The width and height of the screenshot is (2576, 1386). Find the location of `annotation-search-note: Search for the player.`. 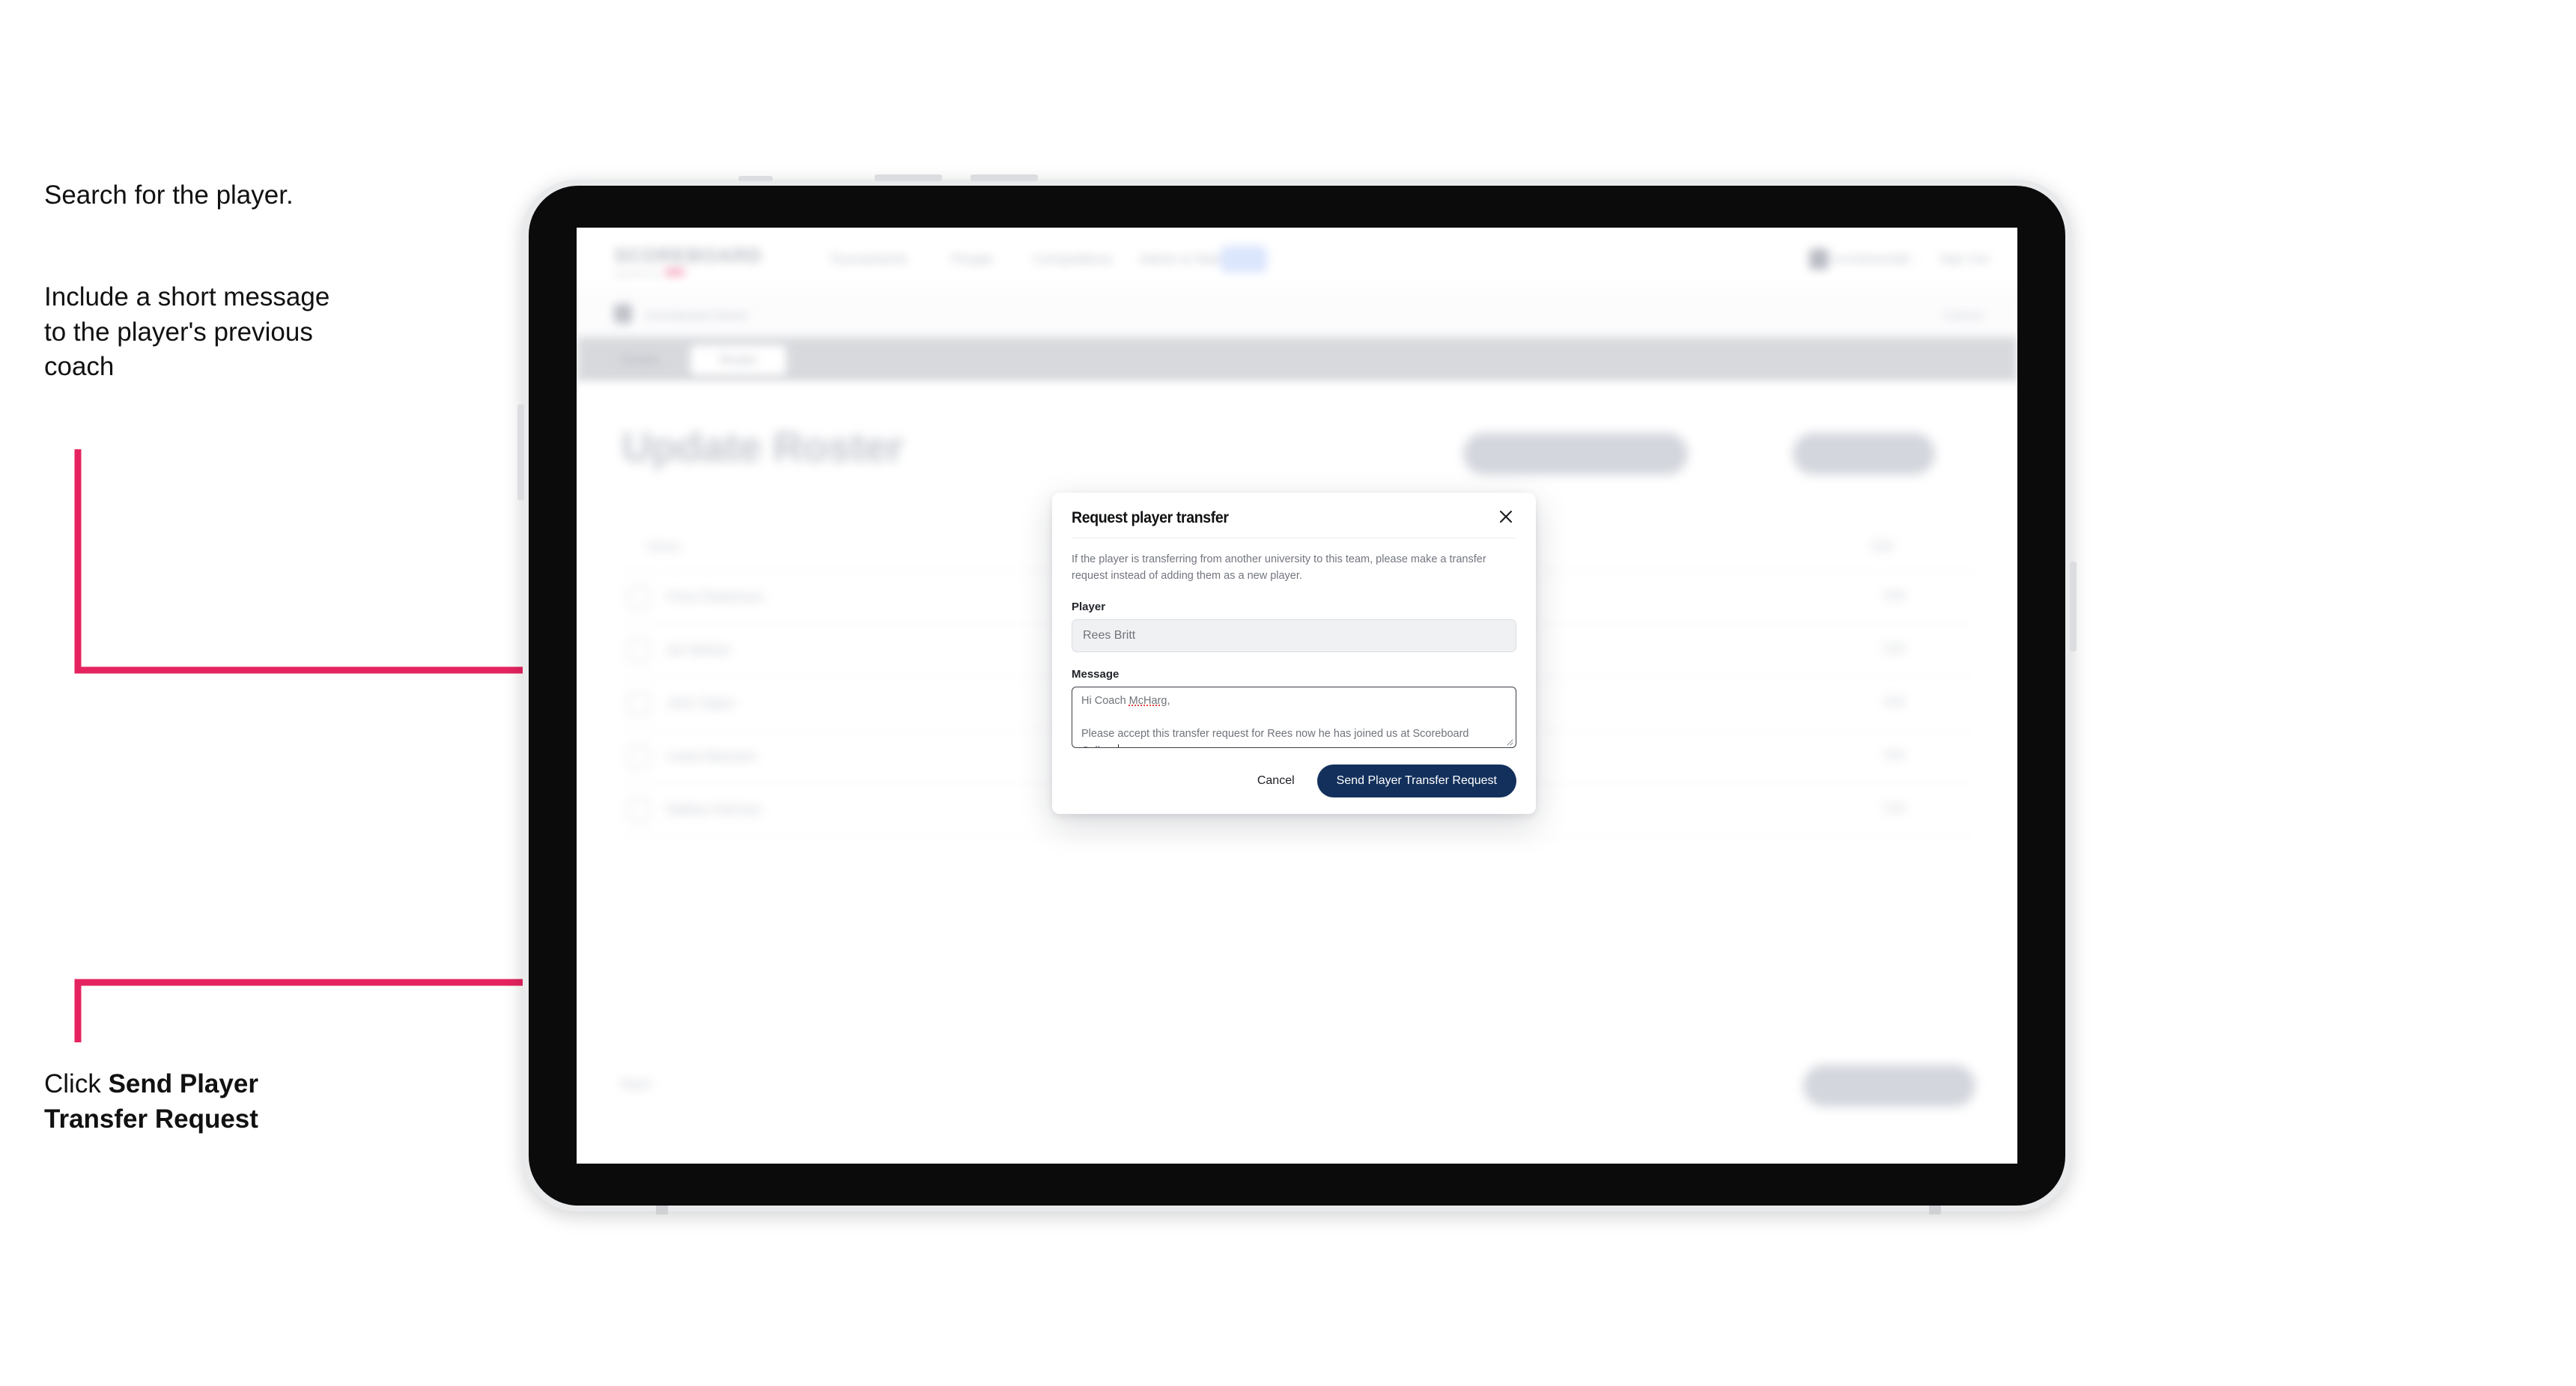

annotation-search-note: Search for the player. is located at coordinates (169, 195).